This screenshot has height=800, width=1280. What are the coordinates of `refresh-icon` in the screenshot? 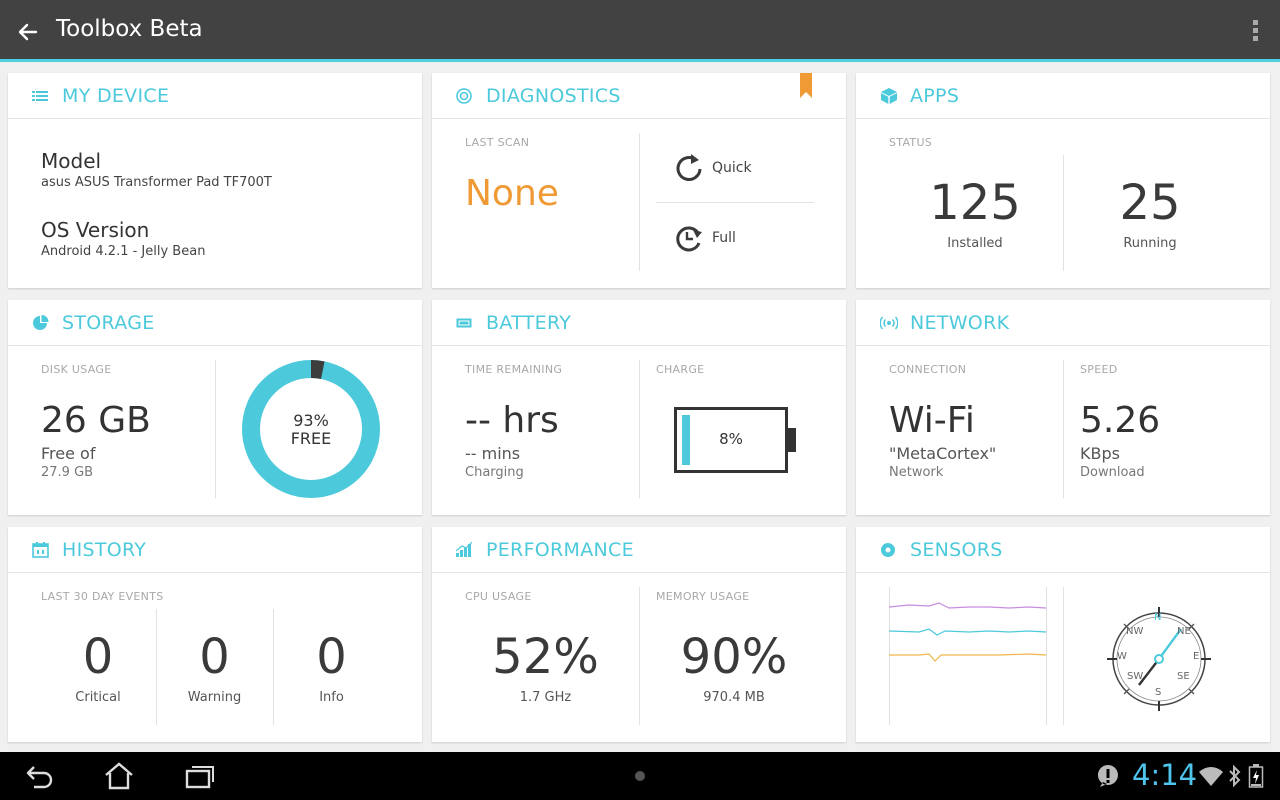 It's located at (689, 167).